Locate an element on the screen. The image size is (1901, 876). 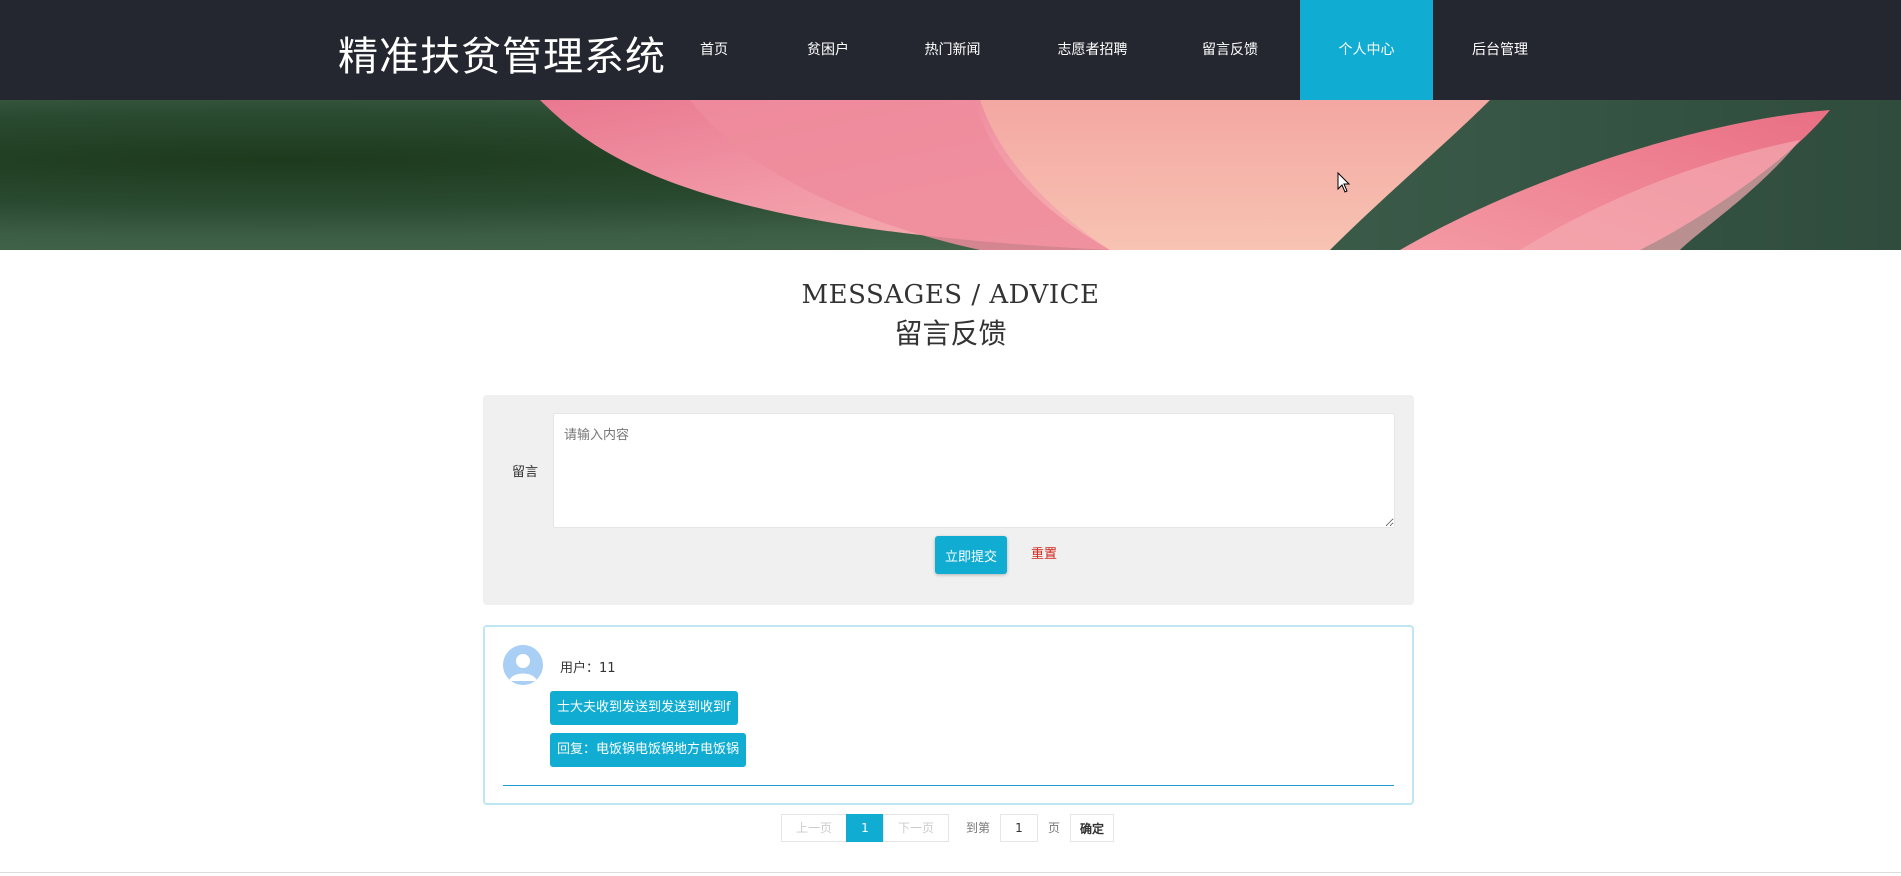
message-reply: 回复：电饭锅电饭锅地方电饭锅 is located at coordinates (648, 750).